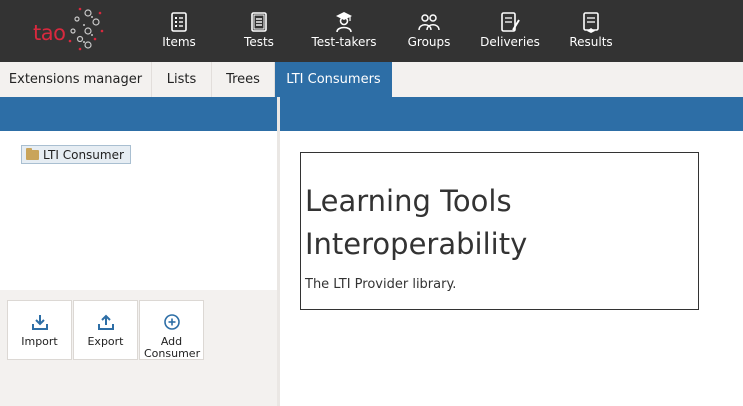 The image size is (743, 406). Describe the element at coordinates (333, 79) in the screenshot. I see `tab-lti-consumers: LTI Consumers` at that location.